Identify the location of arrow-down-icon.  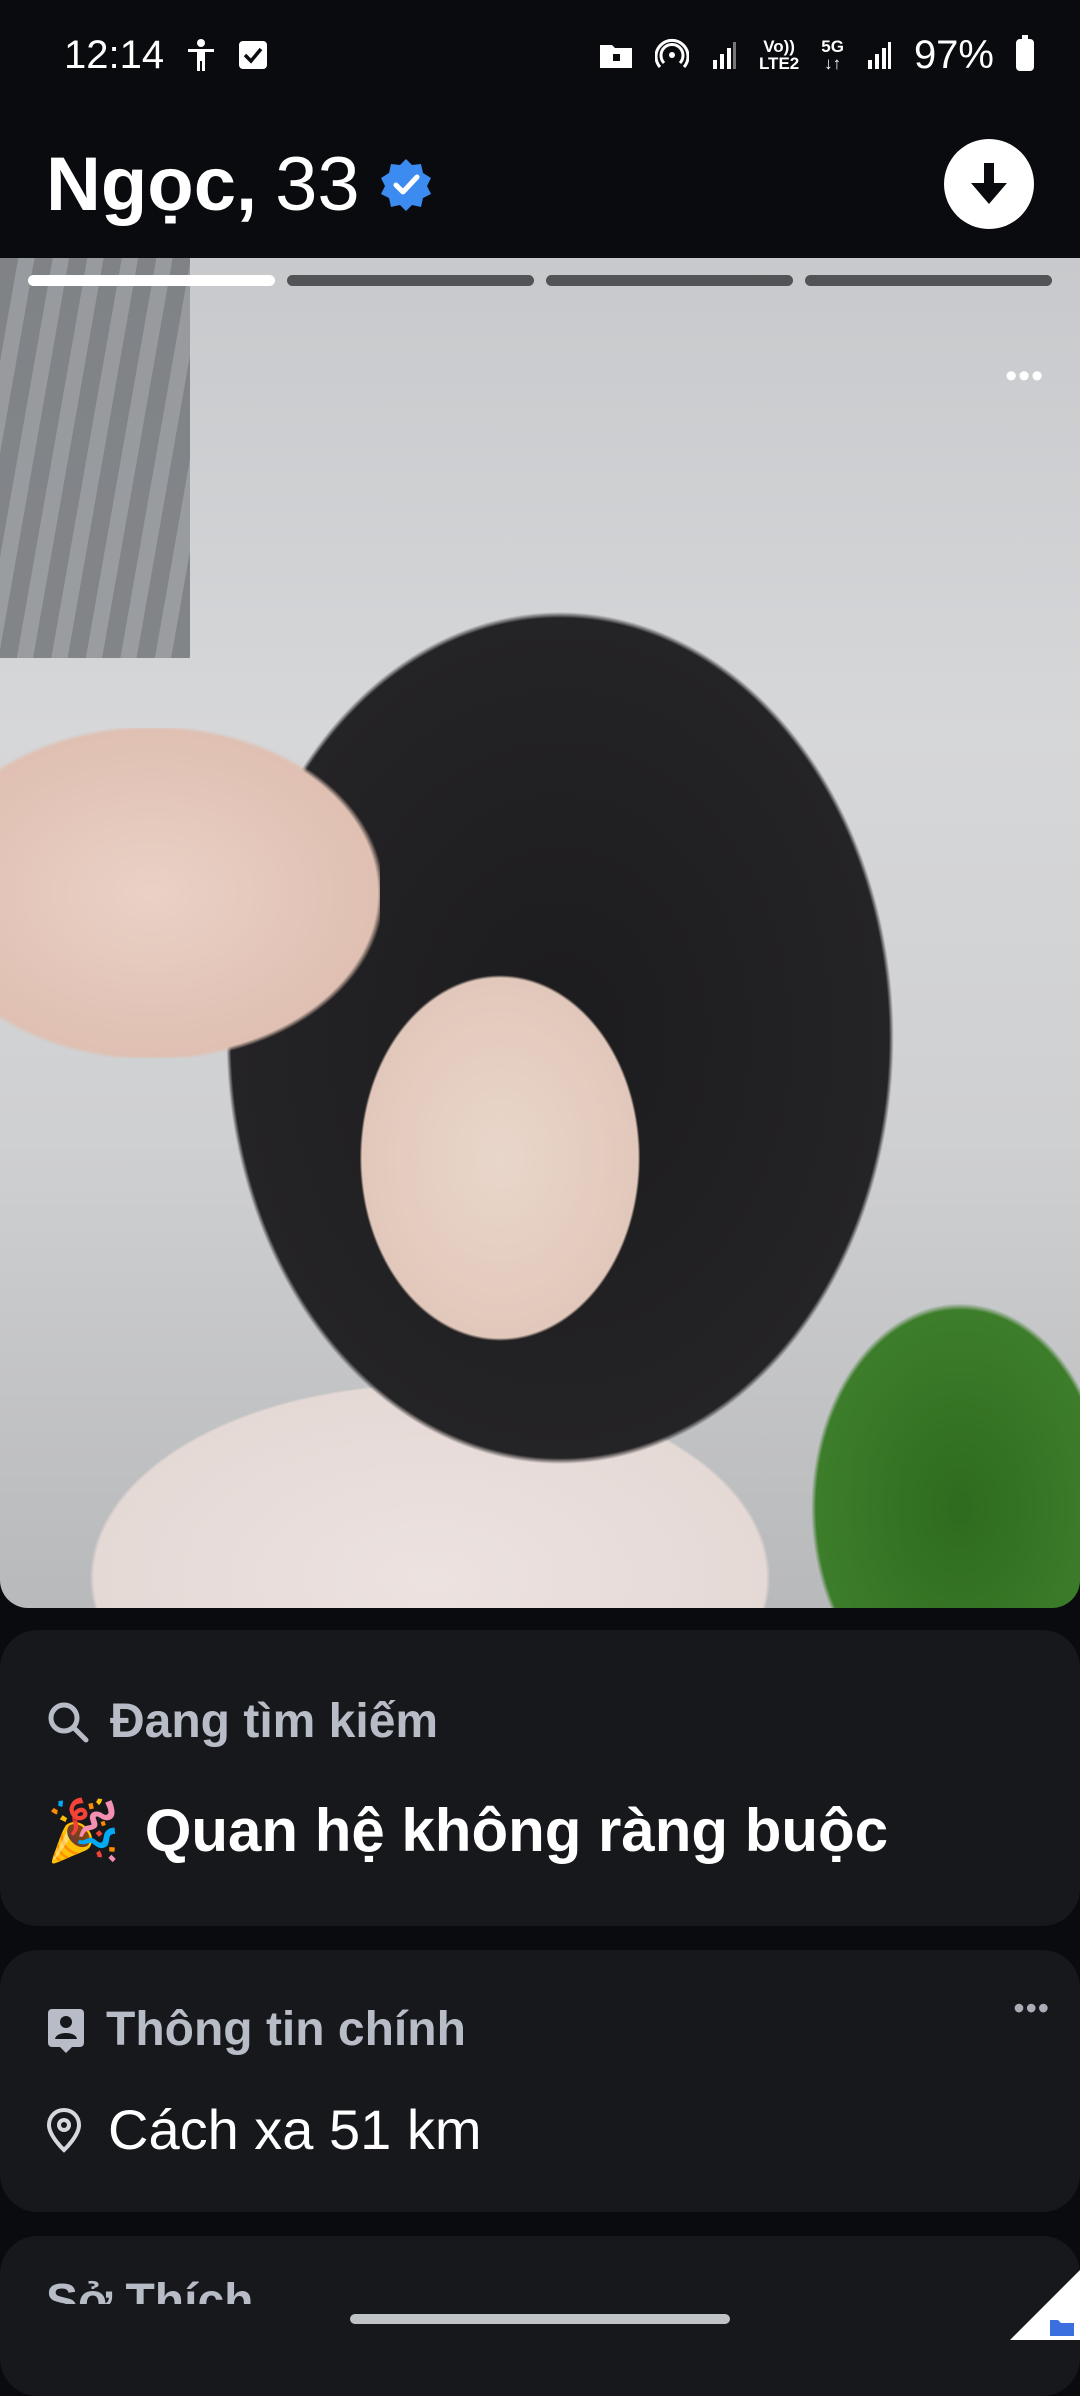
(989, 183).